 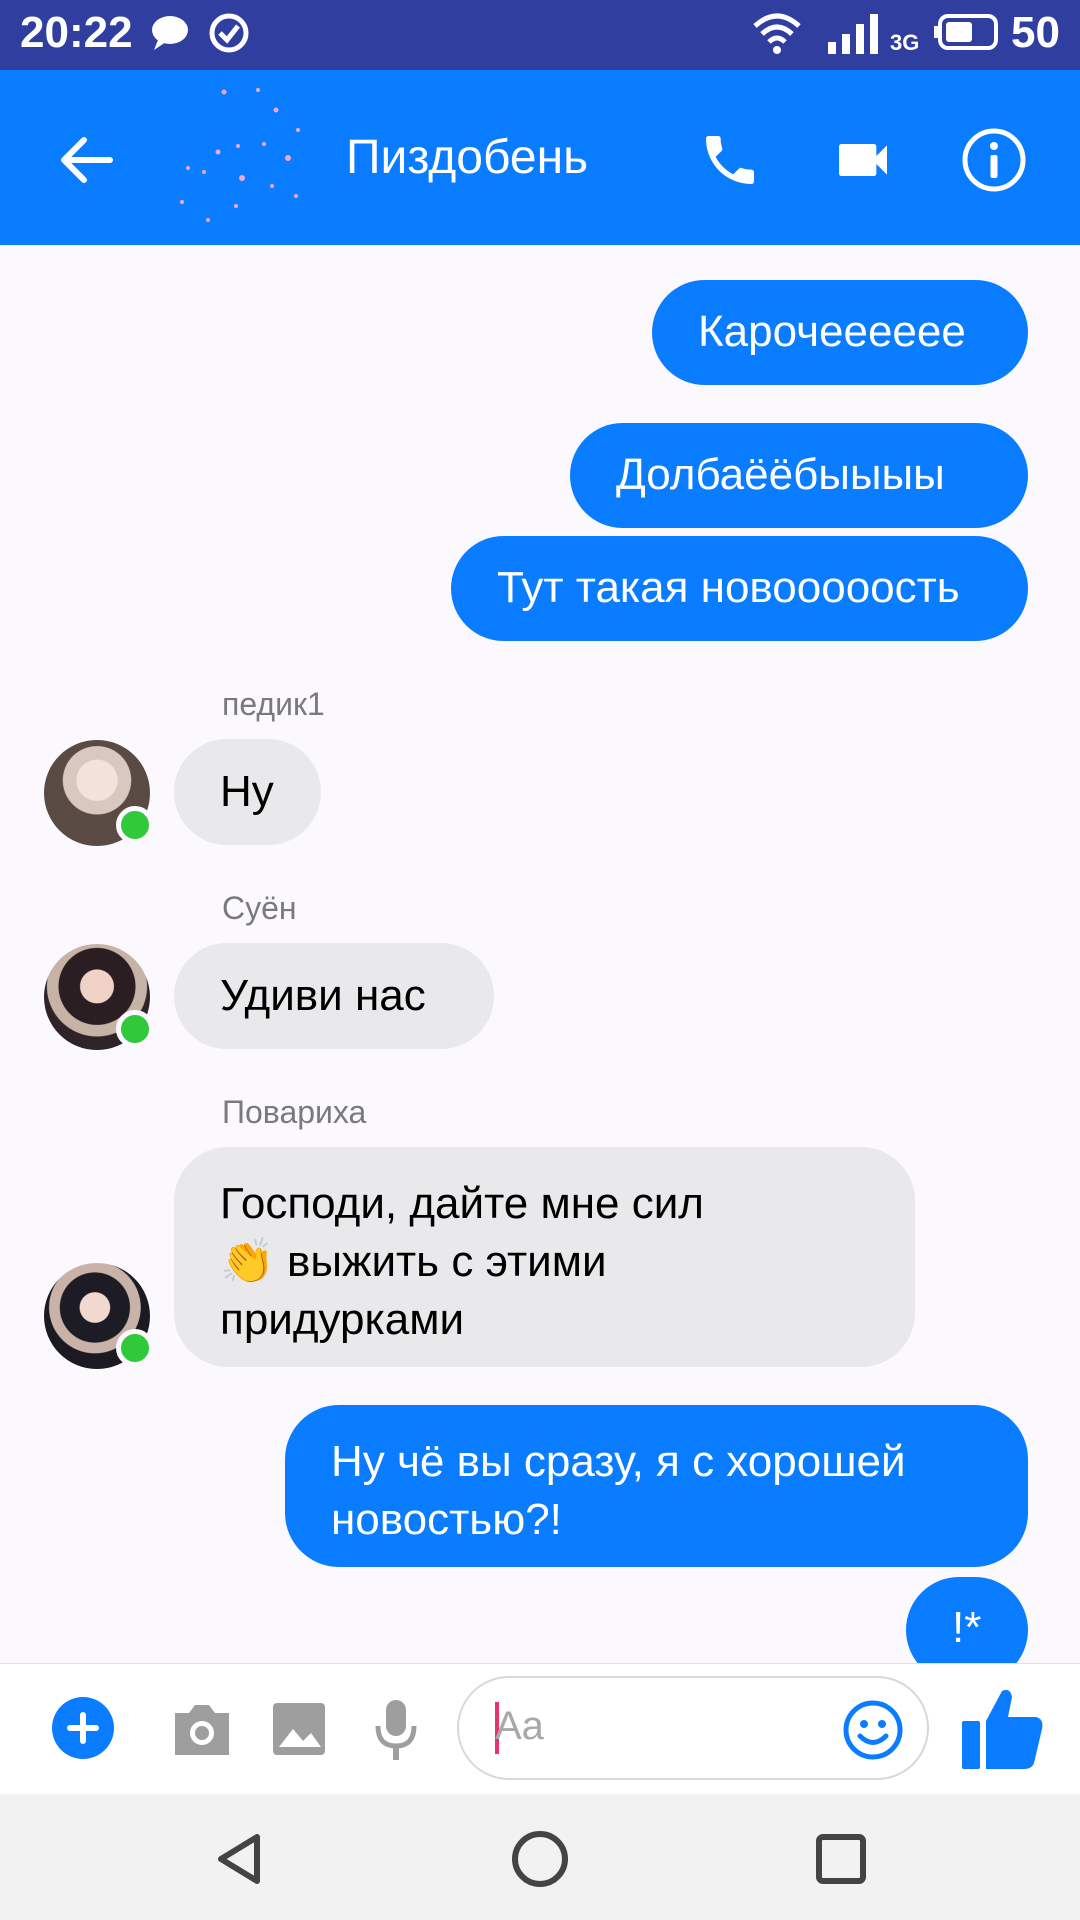 I want to click on message-bubble-incoming: Ну, so click(x=247, y=792).